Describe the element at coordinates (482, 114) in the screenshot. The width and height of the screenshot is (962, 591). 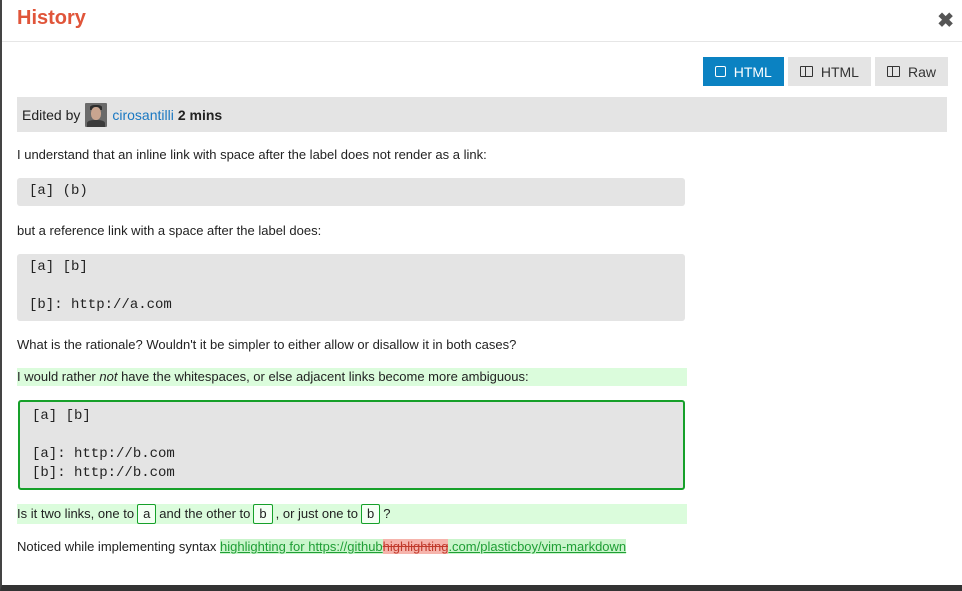
I see `revision-info-bar: Edited by cirosantilli 2 mins` at that location.